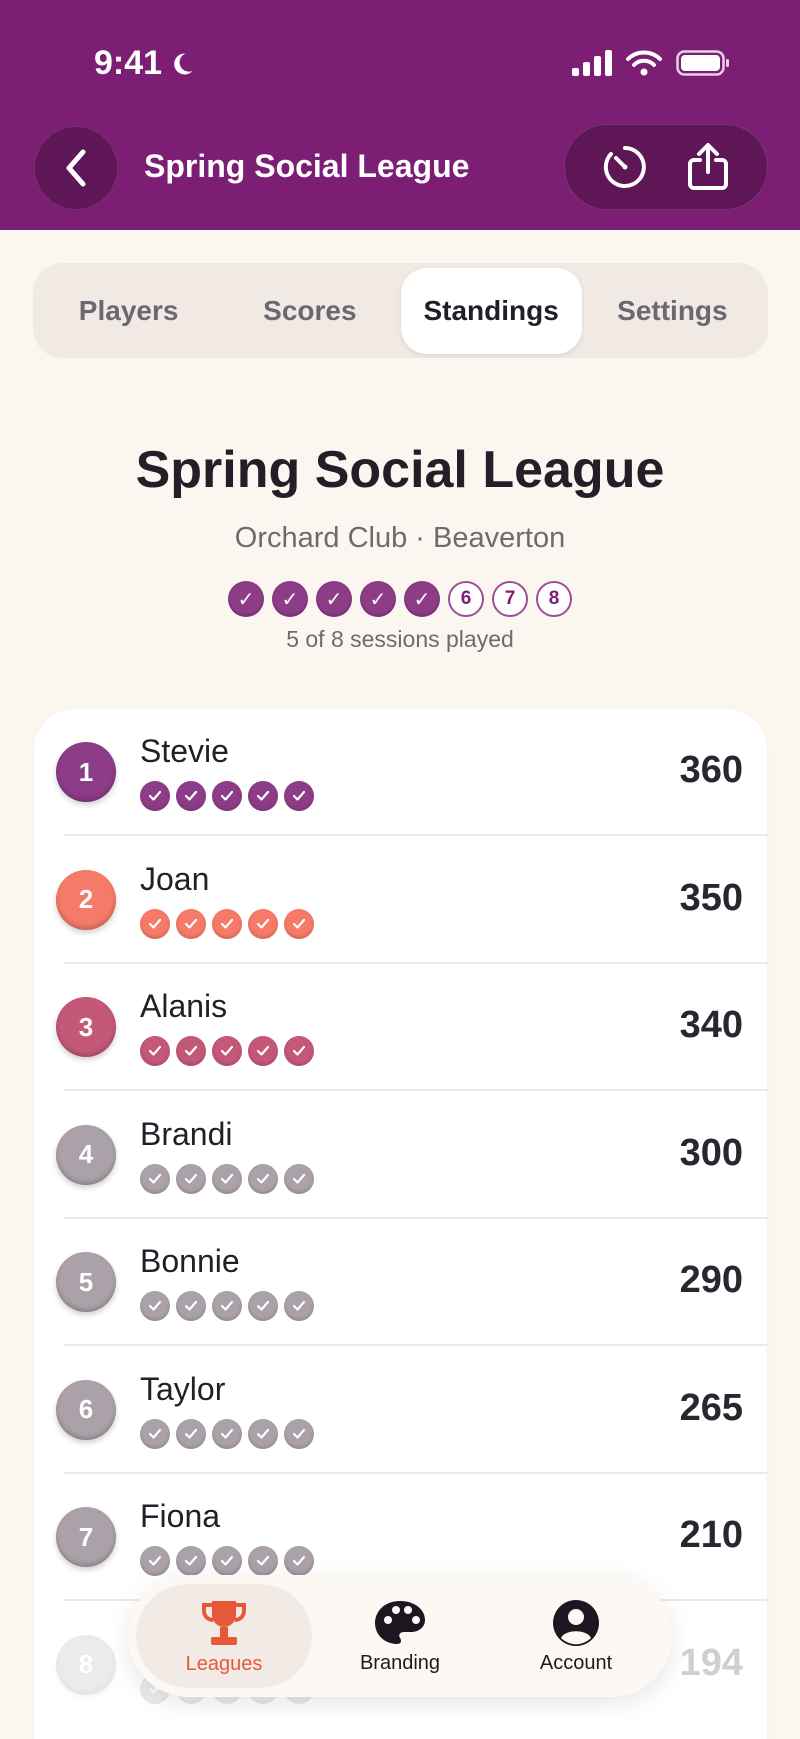 This screenshot has width=800, height=1739. Describe the element at coordinates (86, 1537) in the screenshot. I see `rank-badge: 7` at that location.